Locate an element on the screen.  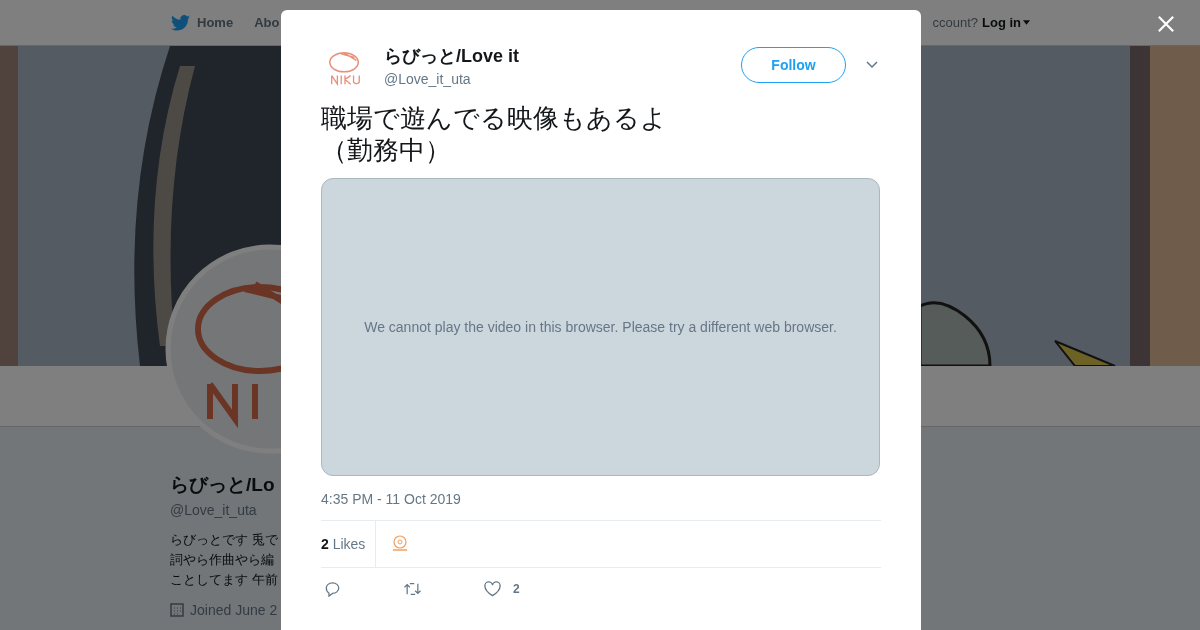
video-message: We cannot play the video in this browser. Please try a different web browser. is located at coordinates (600, 327).